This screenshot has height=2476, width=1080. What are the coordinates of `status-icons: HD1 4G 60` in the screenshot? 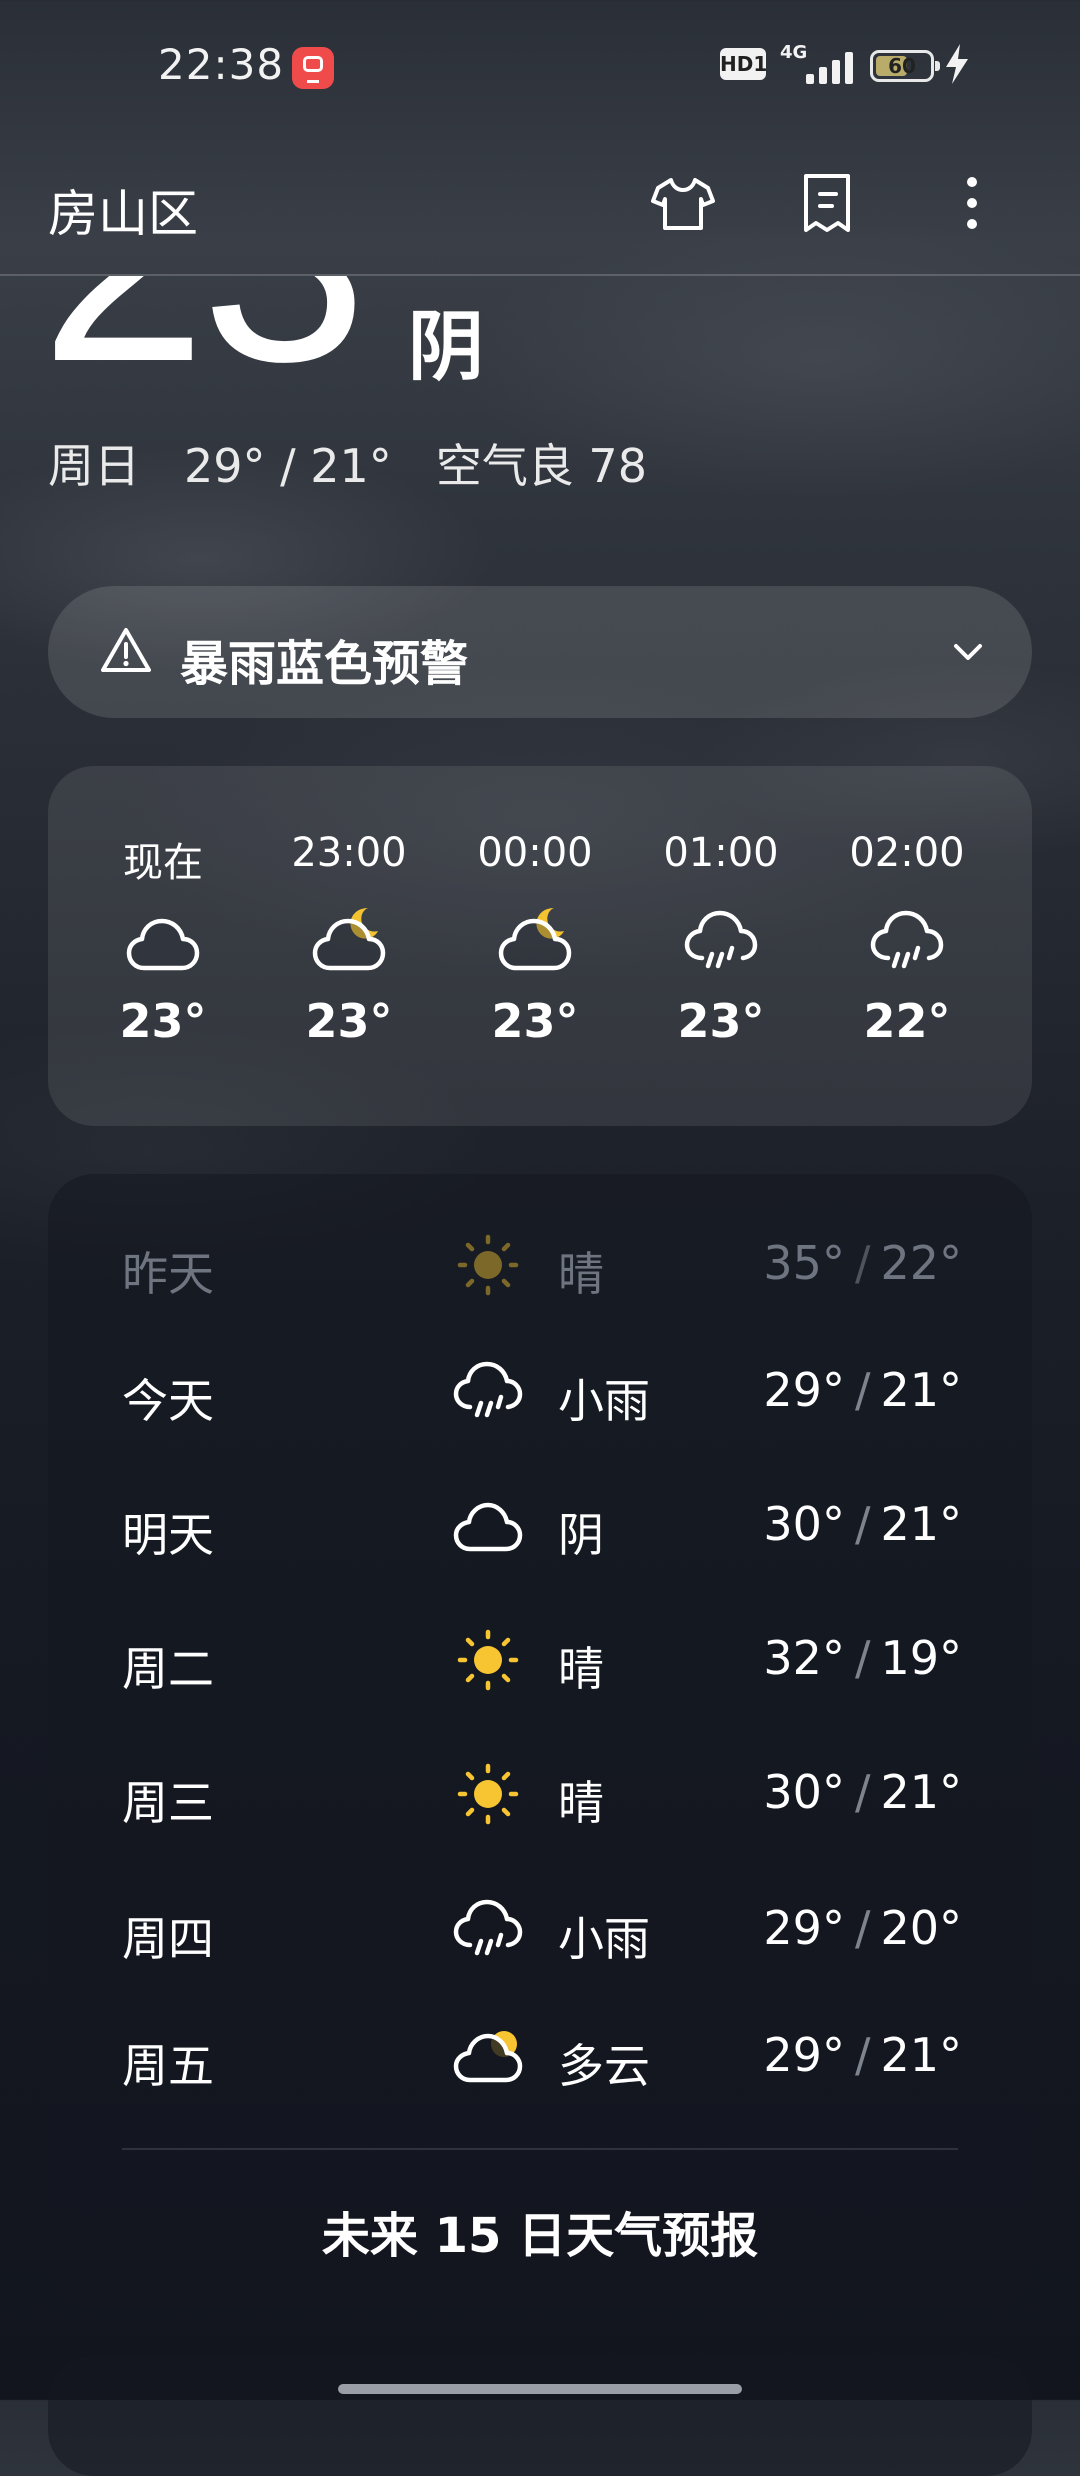 It's located at (900, 65).